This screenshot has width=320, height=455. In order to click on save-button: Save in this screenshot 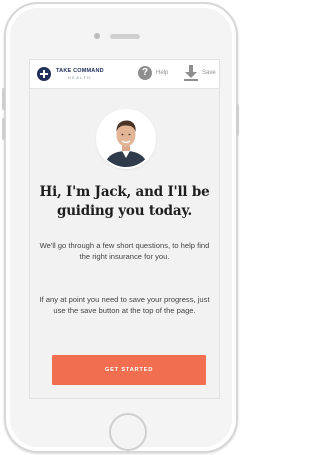, I will do `click(209, 73)`.